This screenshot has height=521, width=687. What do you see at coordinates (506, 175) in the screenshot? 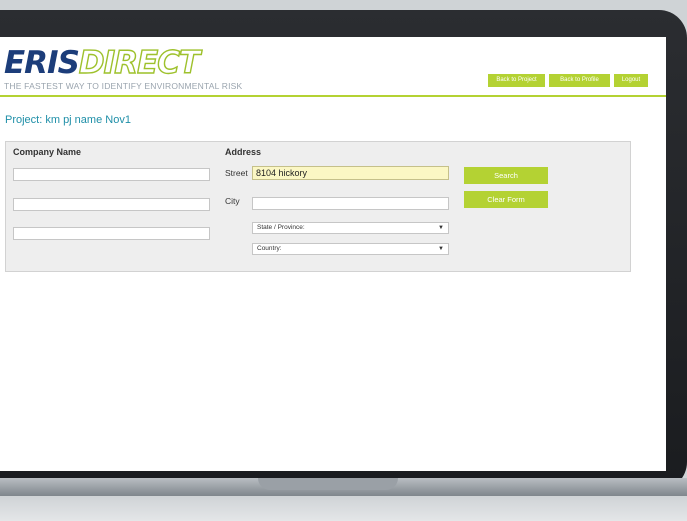
I see `search-button: Search` at bounding box center [506, 175].